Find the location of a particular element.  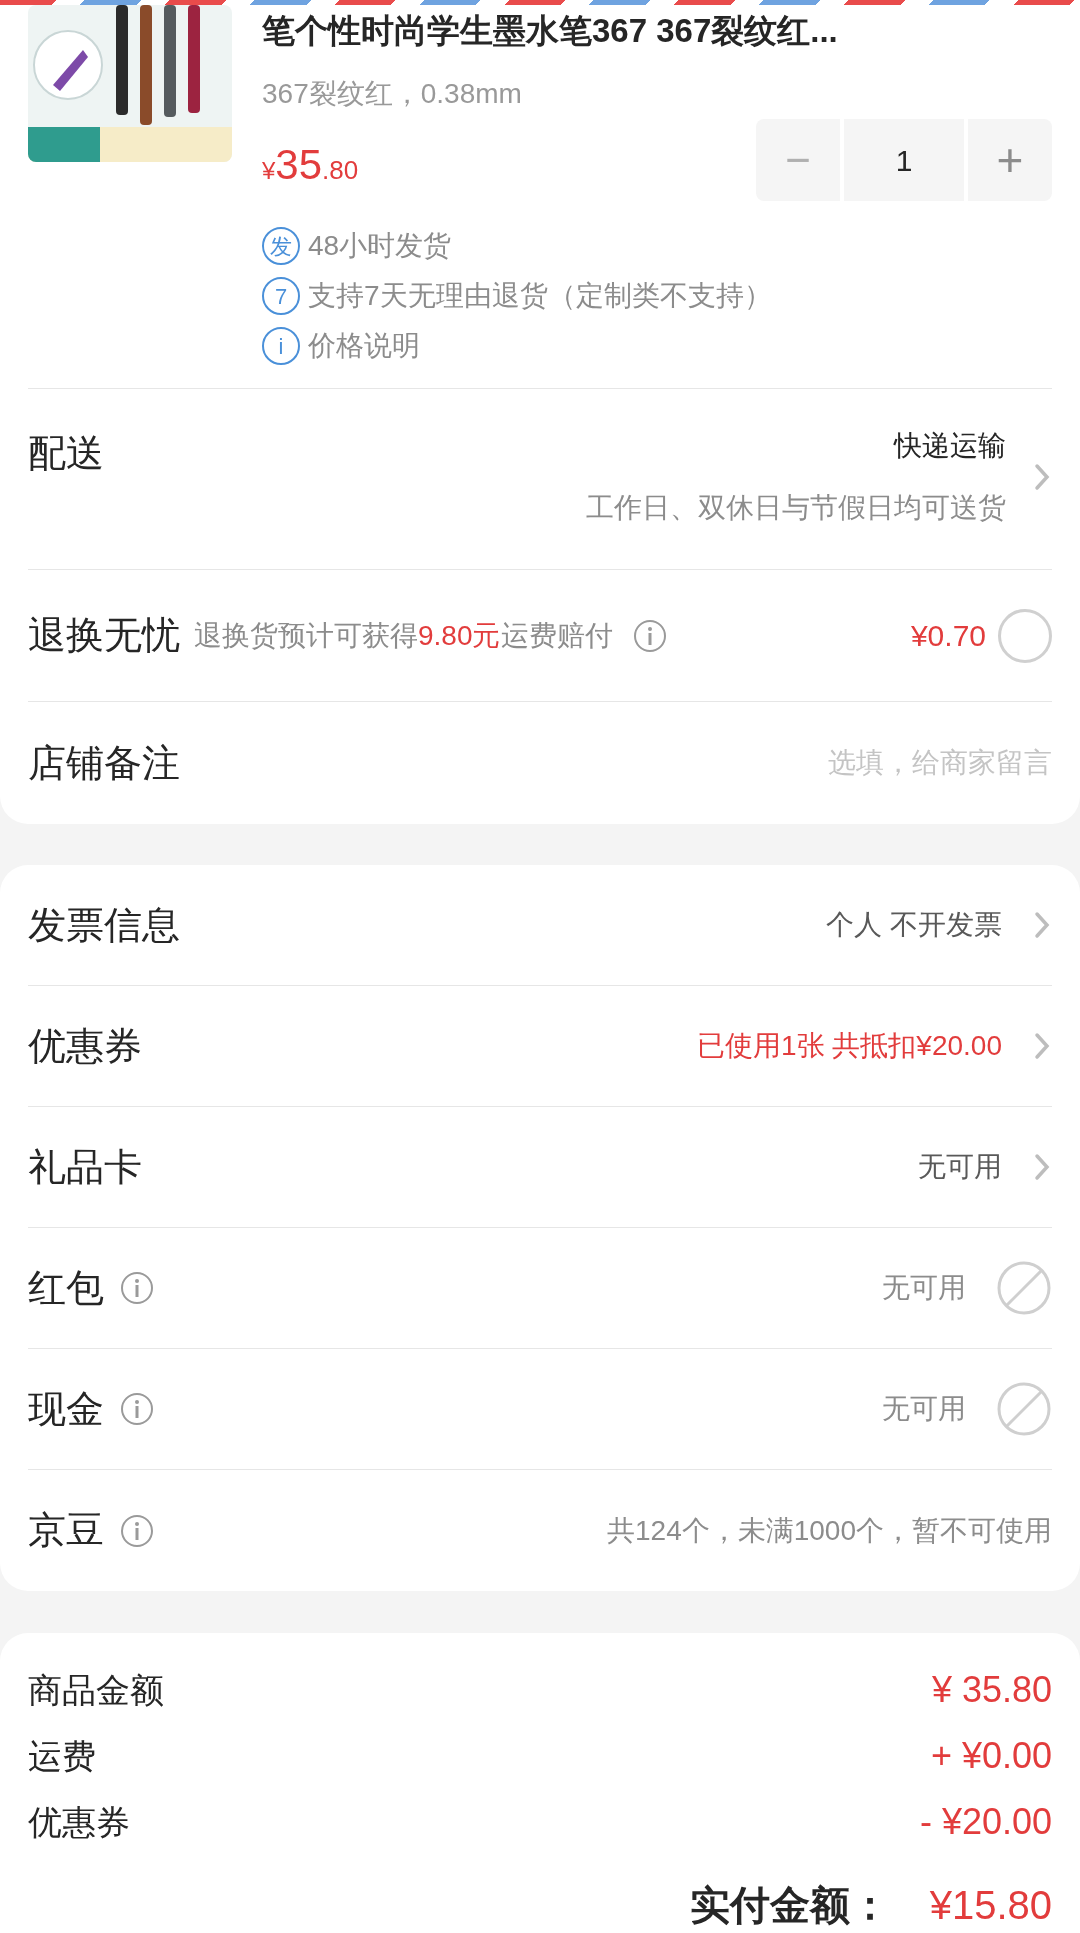

summary-label: 运费 is located at coordinates (62, 1756).